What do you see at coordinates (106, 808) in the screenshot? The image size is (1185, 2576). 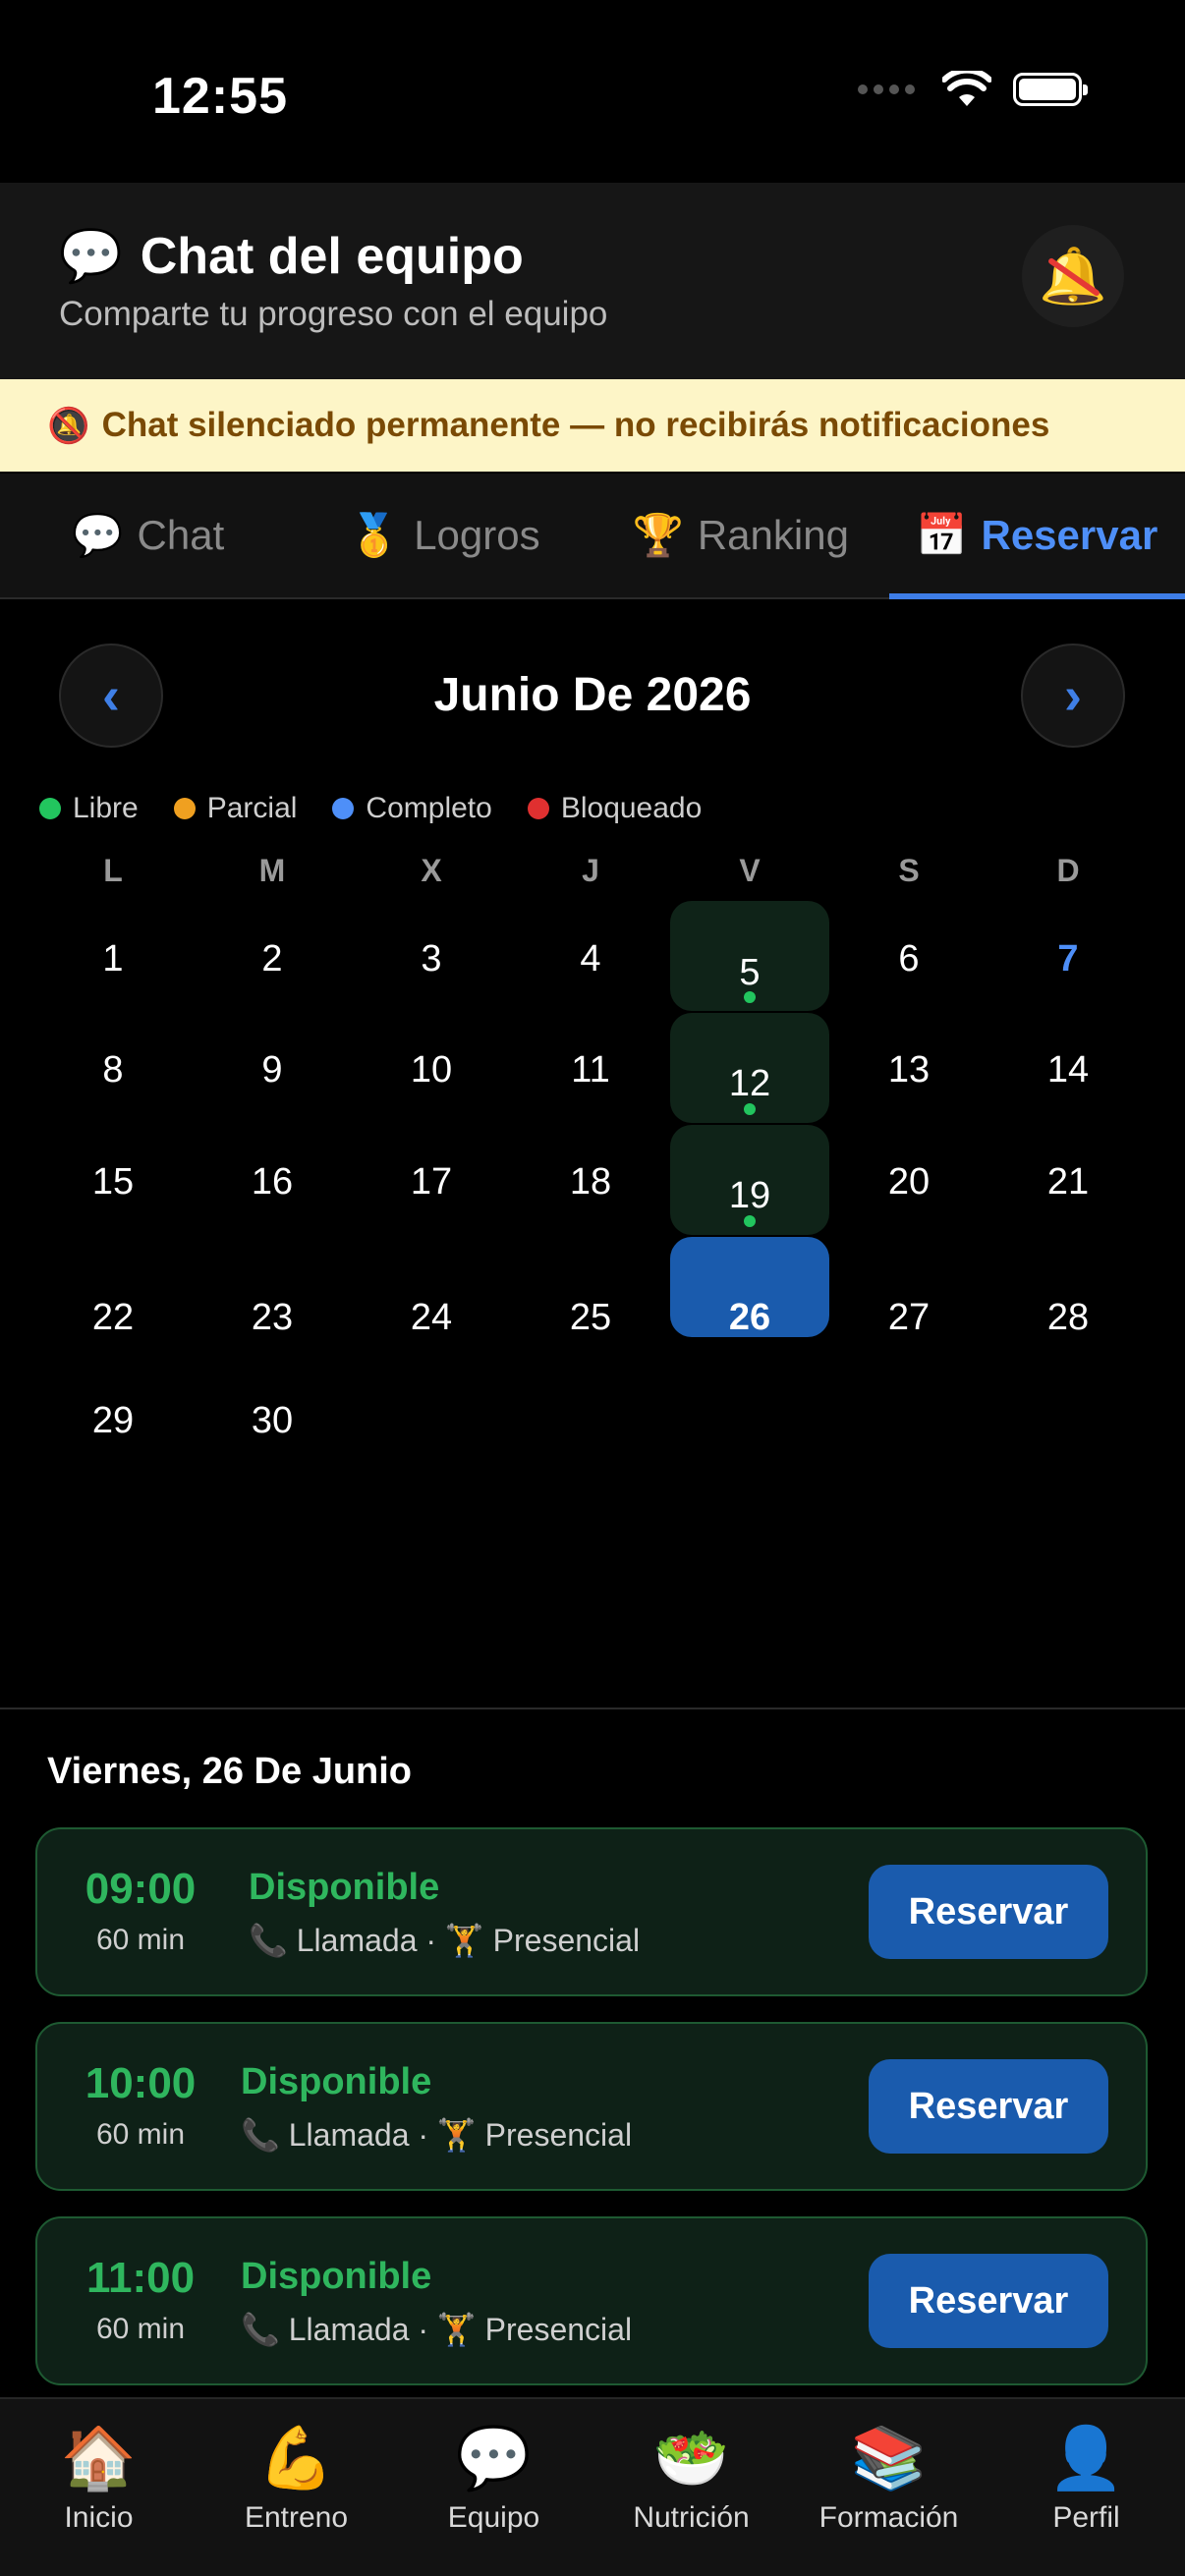 I see `legend-label: Libre` at bounding box center [106, 808].